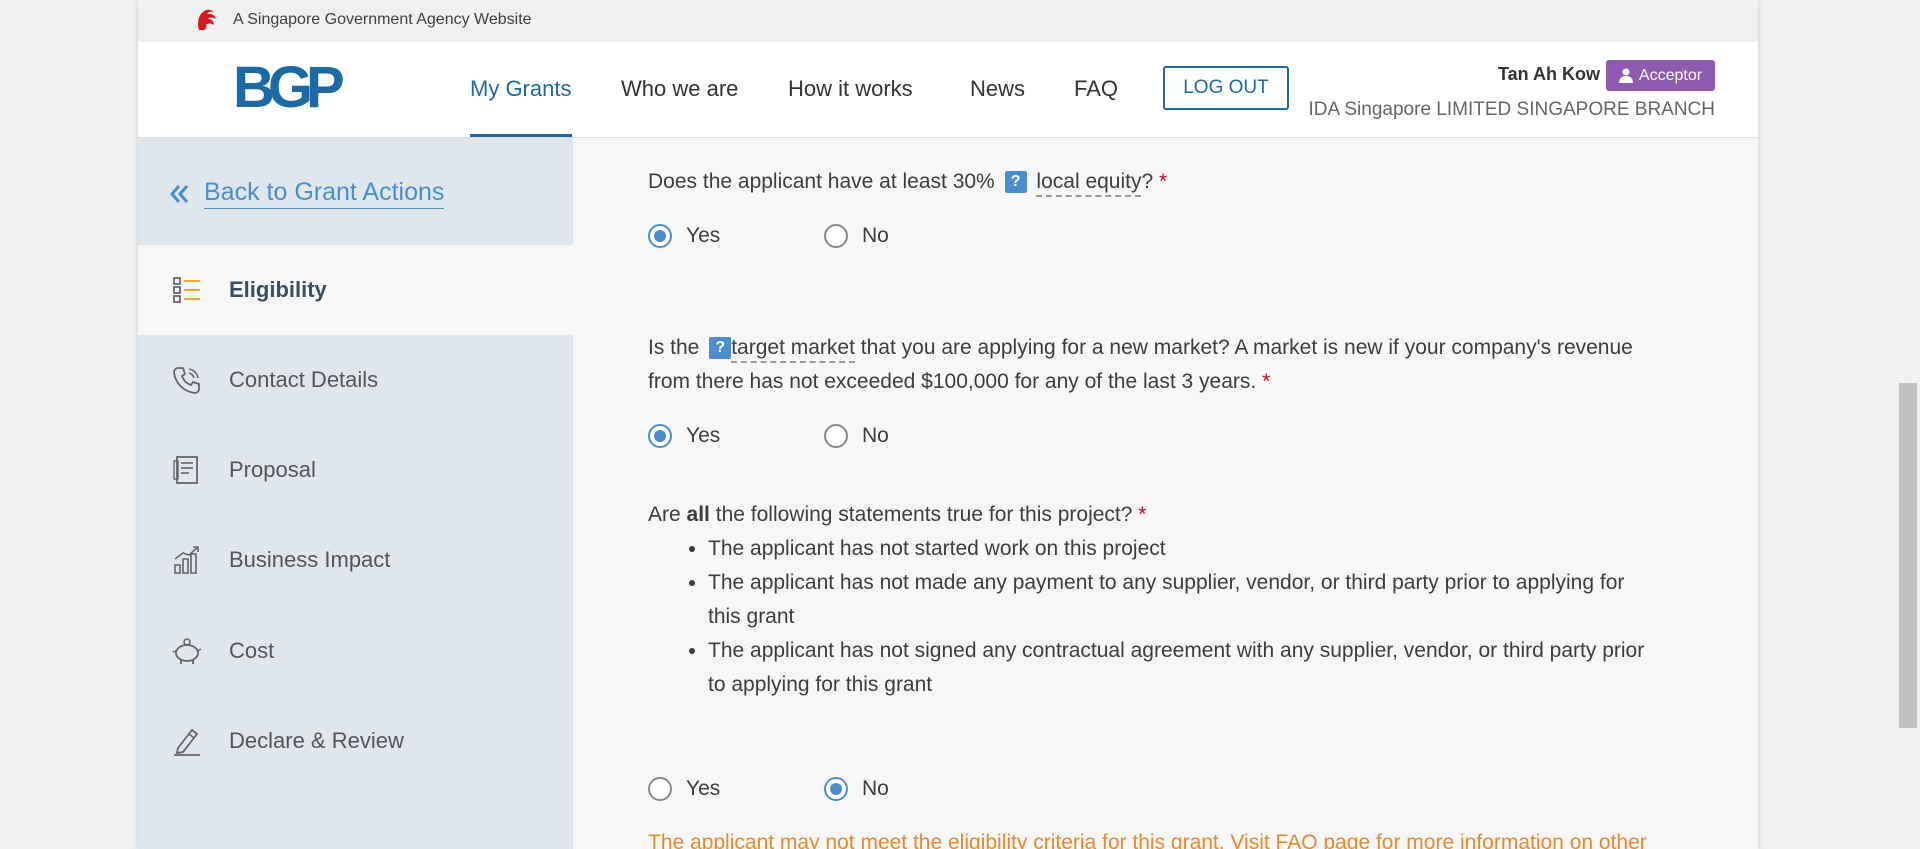 This screenshot has height=849, width=1920. I want to click on logout-button: LOG OUT, so click(1226, 88).